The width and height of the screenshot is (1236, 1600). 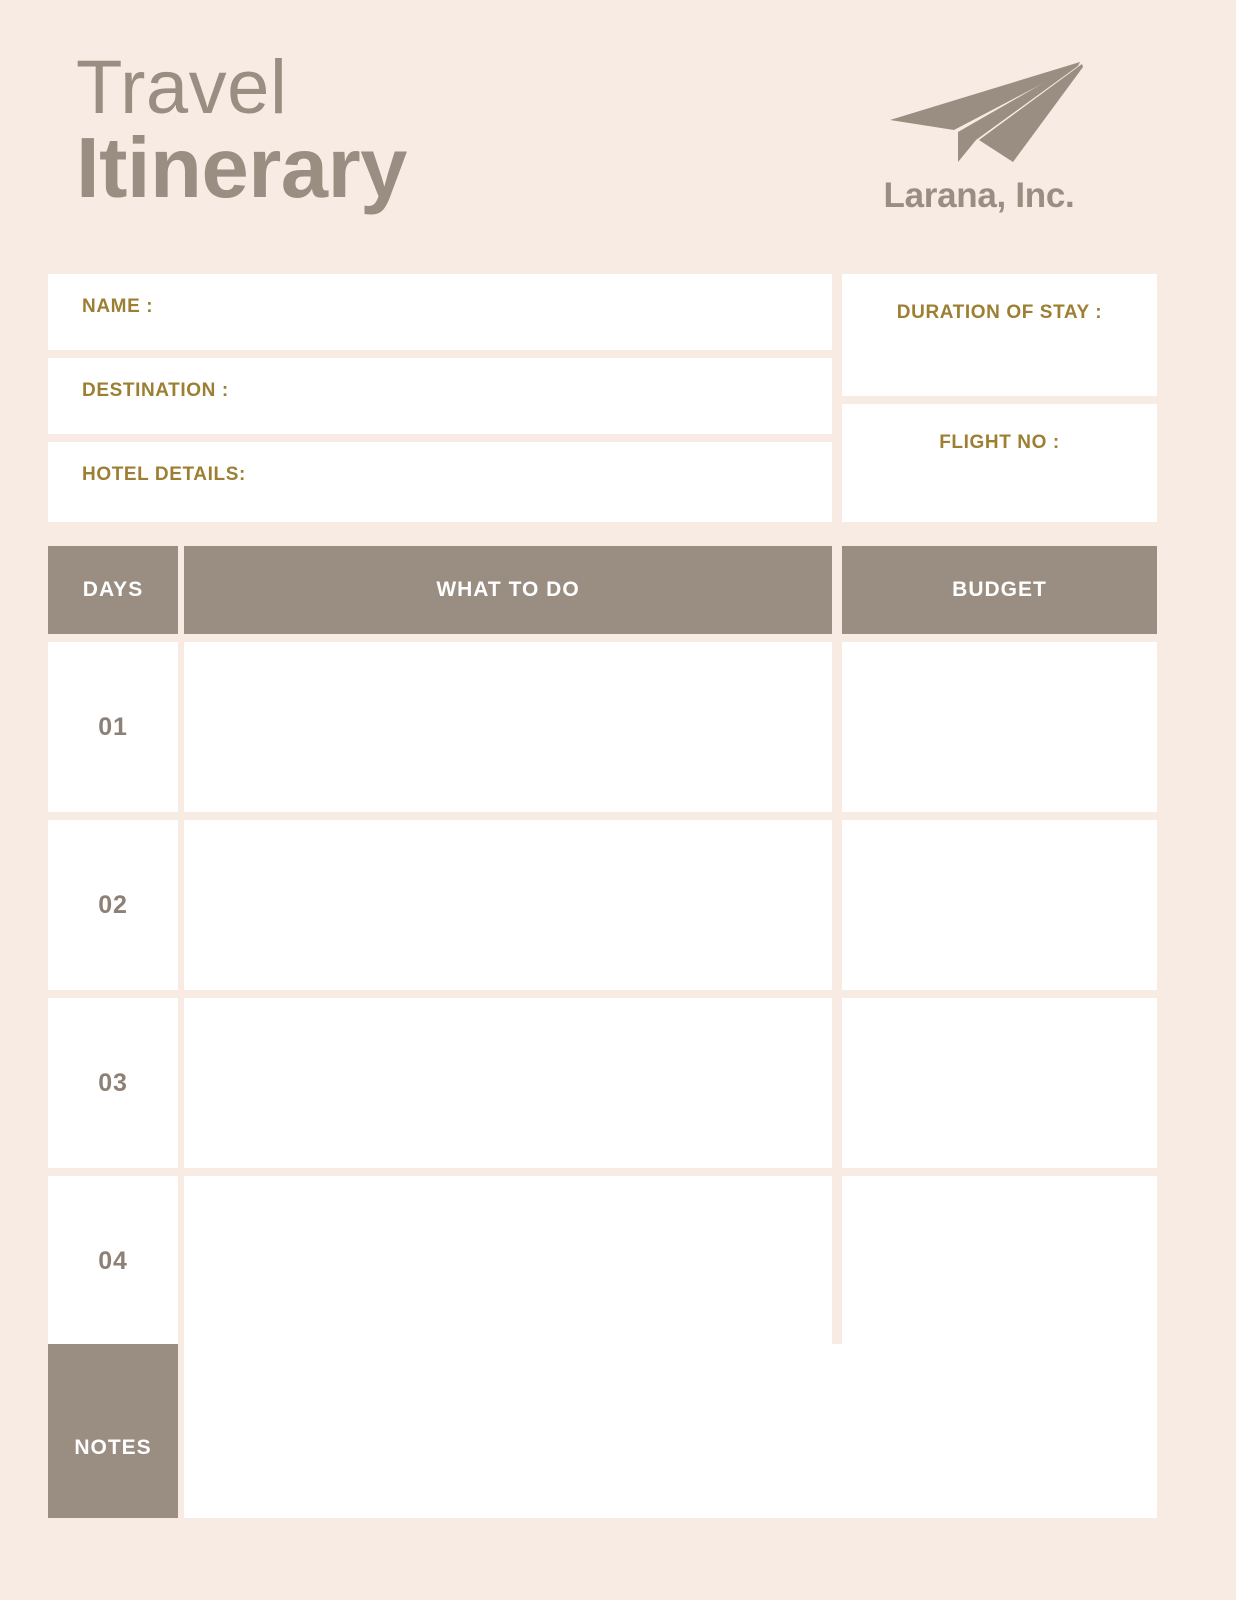 I want to click on day-number: 04, so click(x=113, y=1260).